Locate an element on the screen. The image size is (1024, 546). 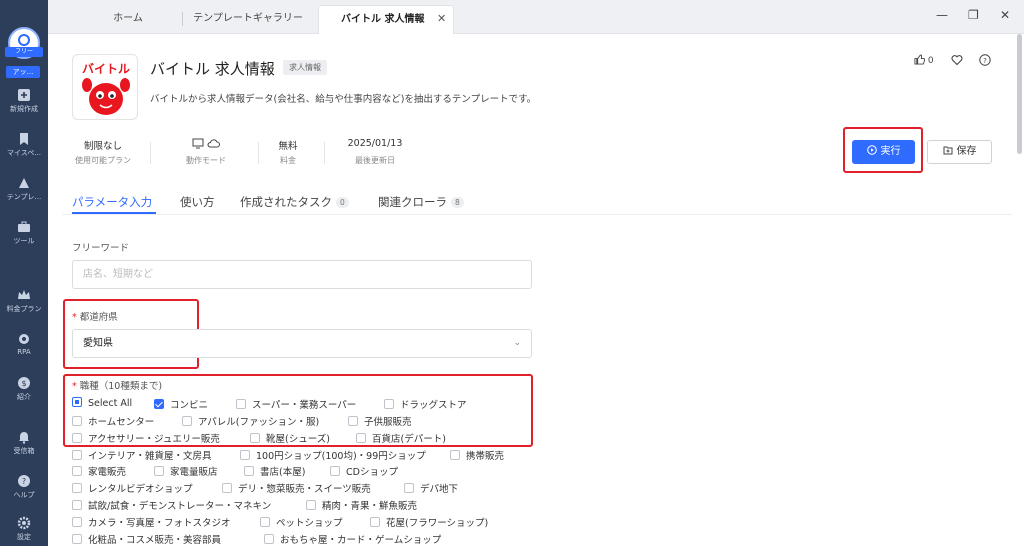
job-checkbox: アクセサリー・ジュエリー販売 is located at coordinates (146, 438).